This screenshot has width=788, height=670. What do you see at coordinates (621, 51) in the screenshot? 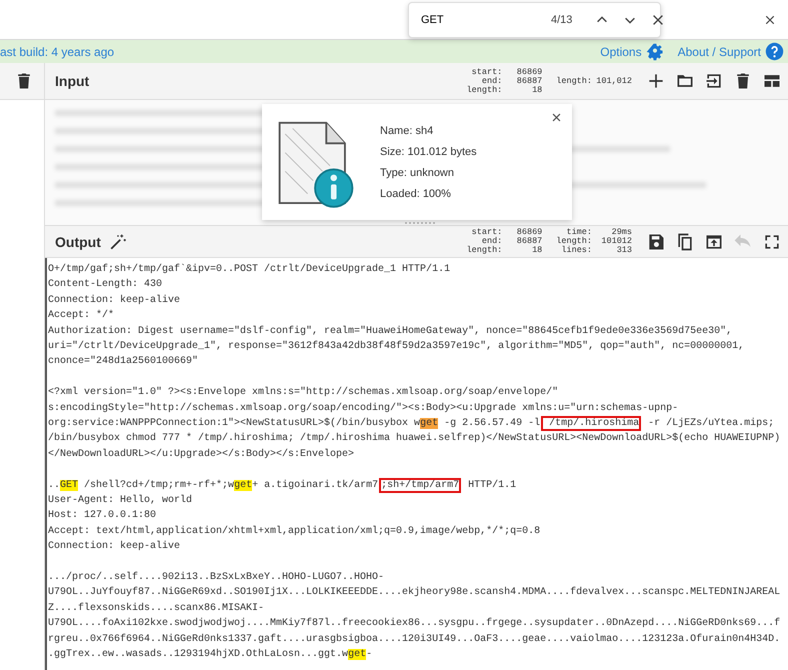
I see `options-link: Options` at bounding box center [621, 51].